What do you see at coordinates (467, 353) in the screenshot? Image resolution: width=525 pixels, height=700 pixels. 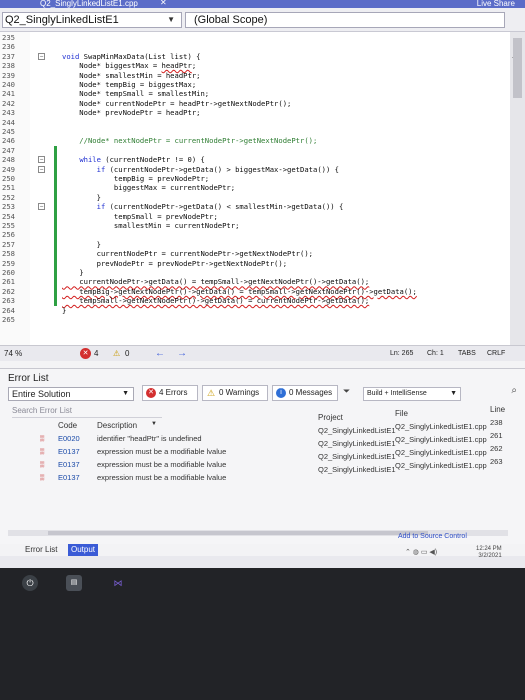 I see `tabs-indicator: TABS` at bounding box center [467, 353].